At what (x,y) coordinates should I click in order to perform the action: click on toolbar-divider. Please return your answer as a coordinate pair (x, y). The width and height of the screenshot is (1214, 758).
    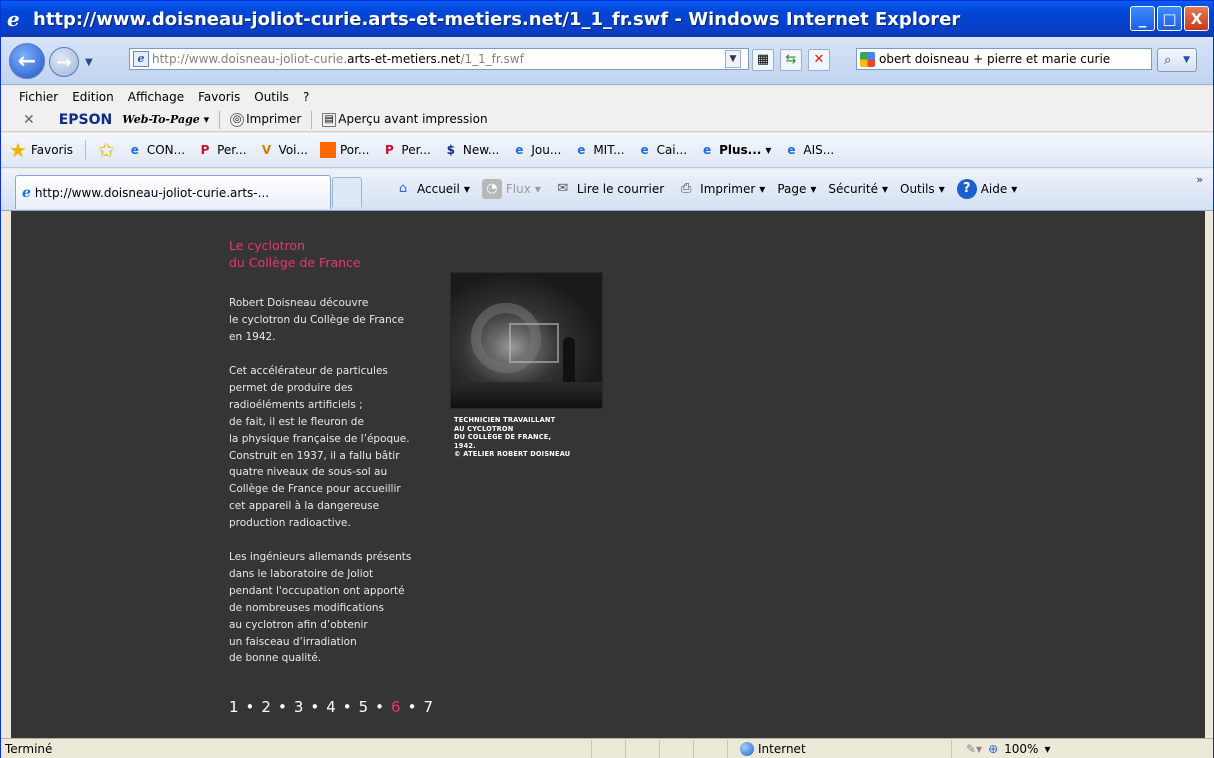
    Looking at the image, I should click on (312, 119).